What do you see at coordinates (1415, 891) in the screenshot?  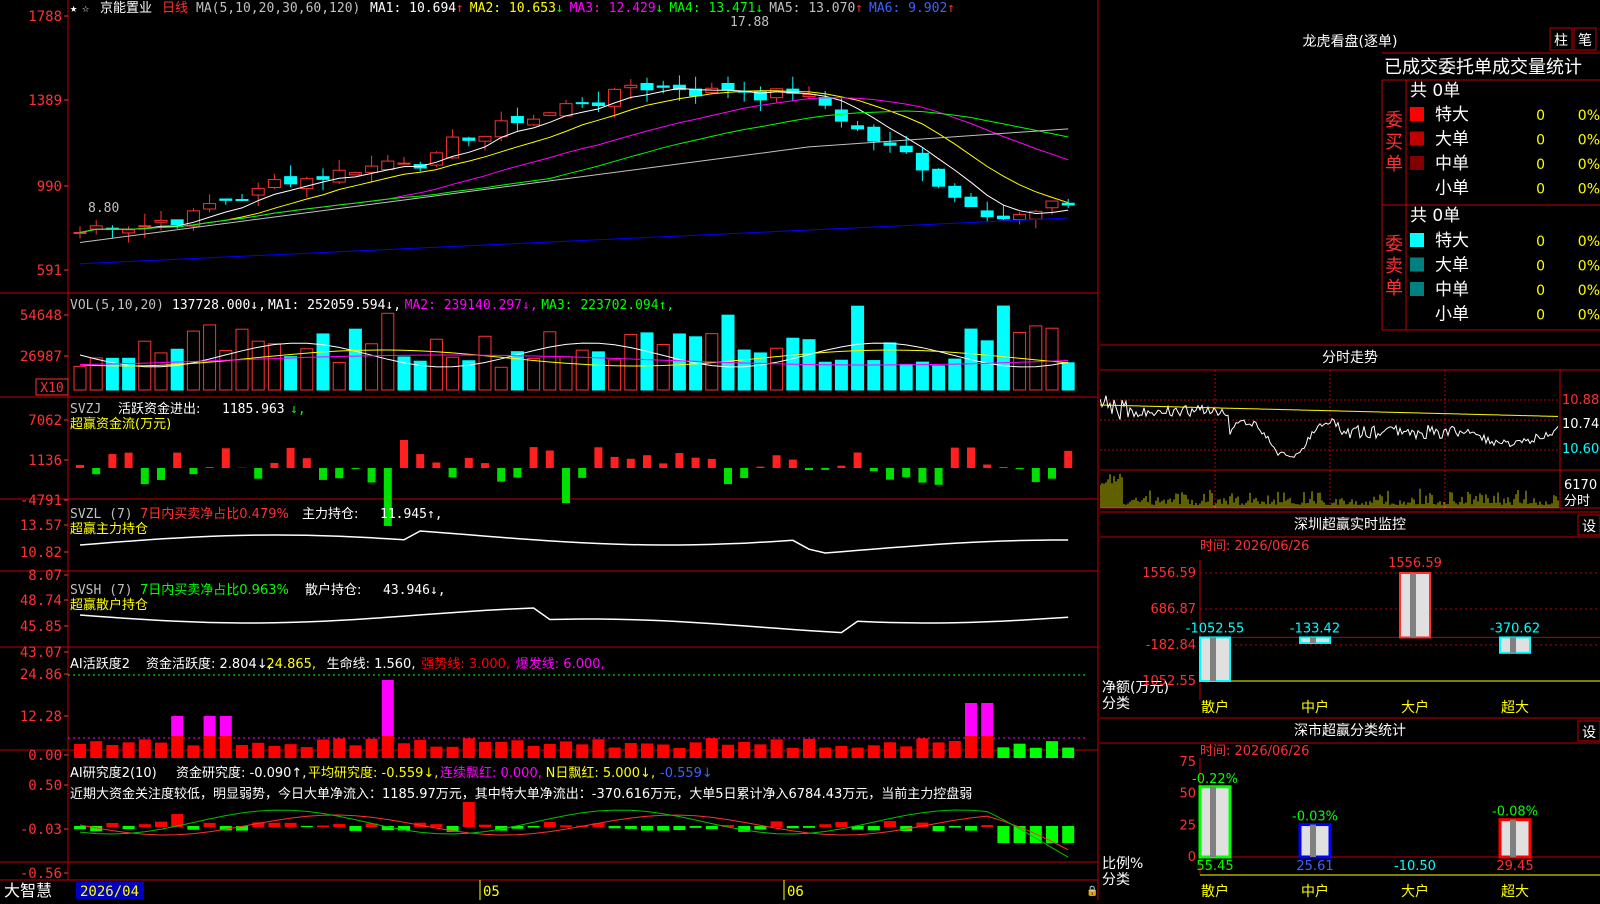 I see `classify-category-3: 大户` at bounding box center [1415, 891].